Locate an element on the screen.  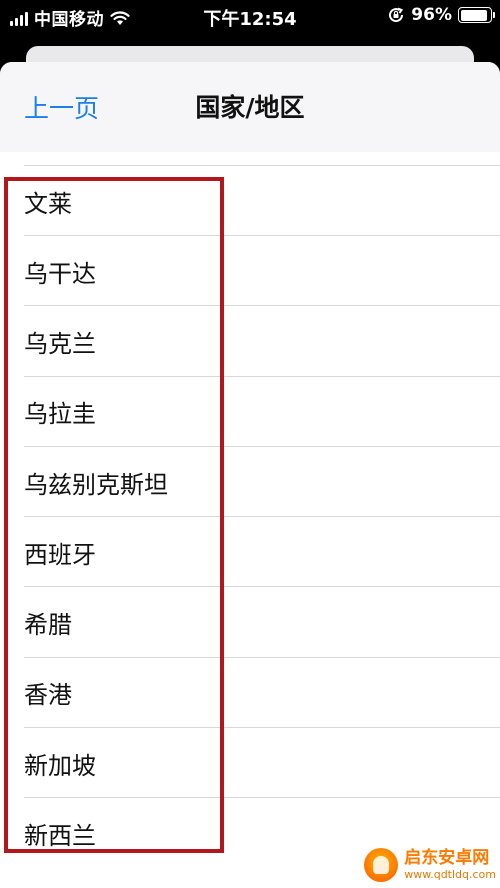
country-row: 西班牙 is located at coordinates (250, 552).